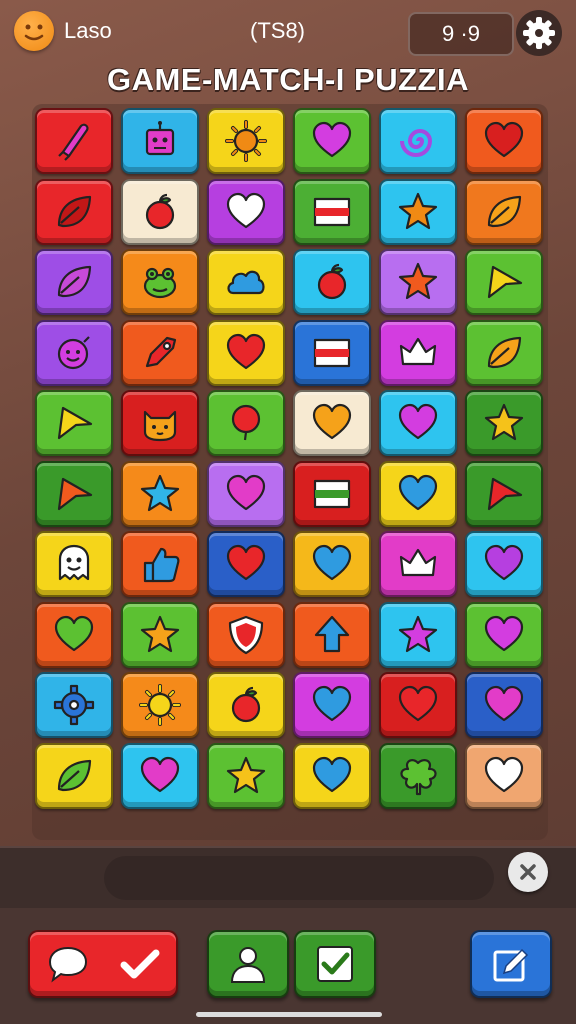  I want to click on close-button, so click(528, 872).